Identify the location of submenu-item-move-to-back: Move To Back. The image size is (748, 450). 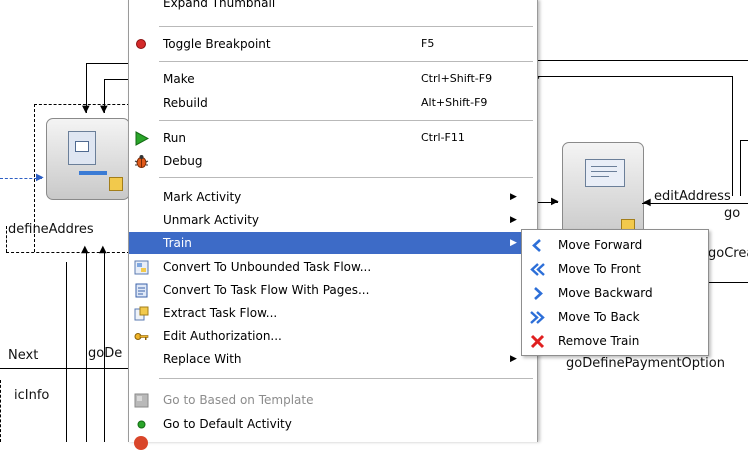
(615, 317).